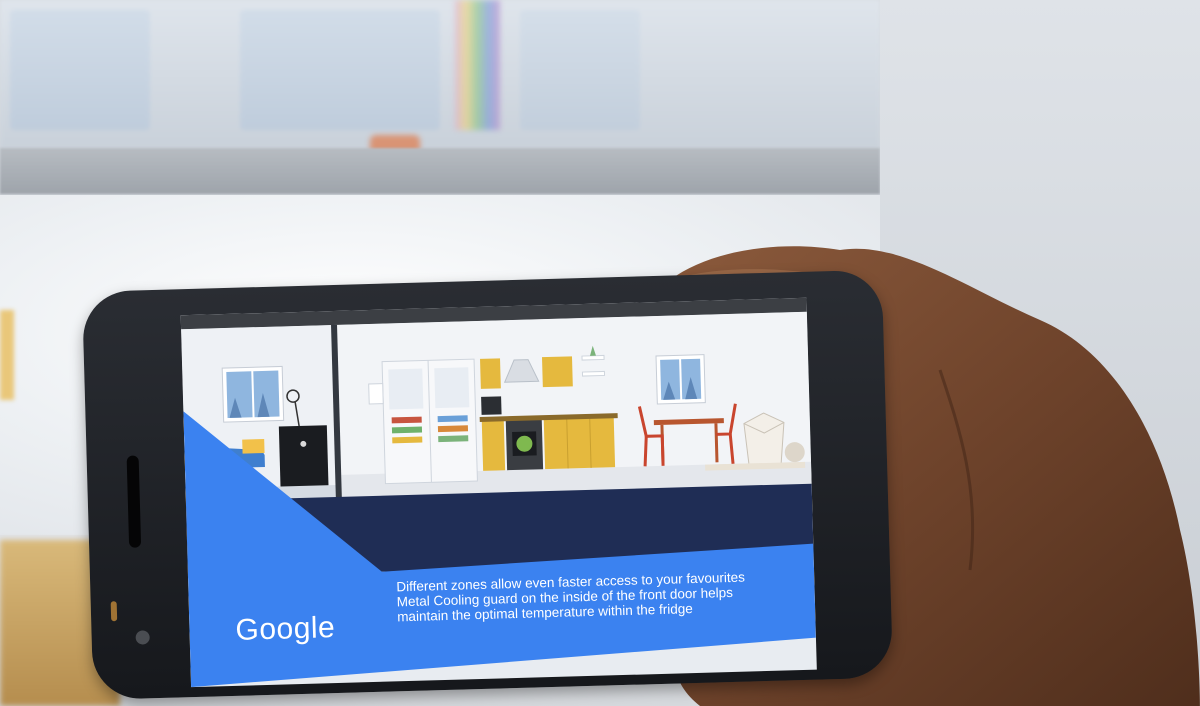  What do you see at coordinates (114, 611) in the screenshot?
I see `phone-sensor` at bounding box center [114, 611].